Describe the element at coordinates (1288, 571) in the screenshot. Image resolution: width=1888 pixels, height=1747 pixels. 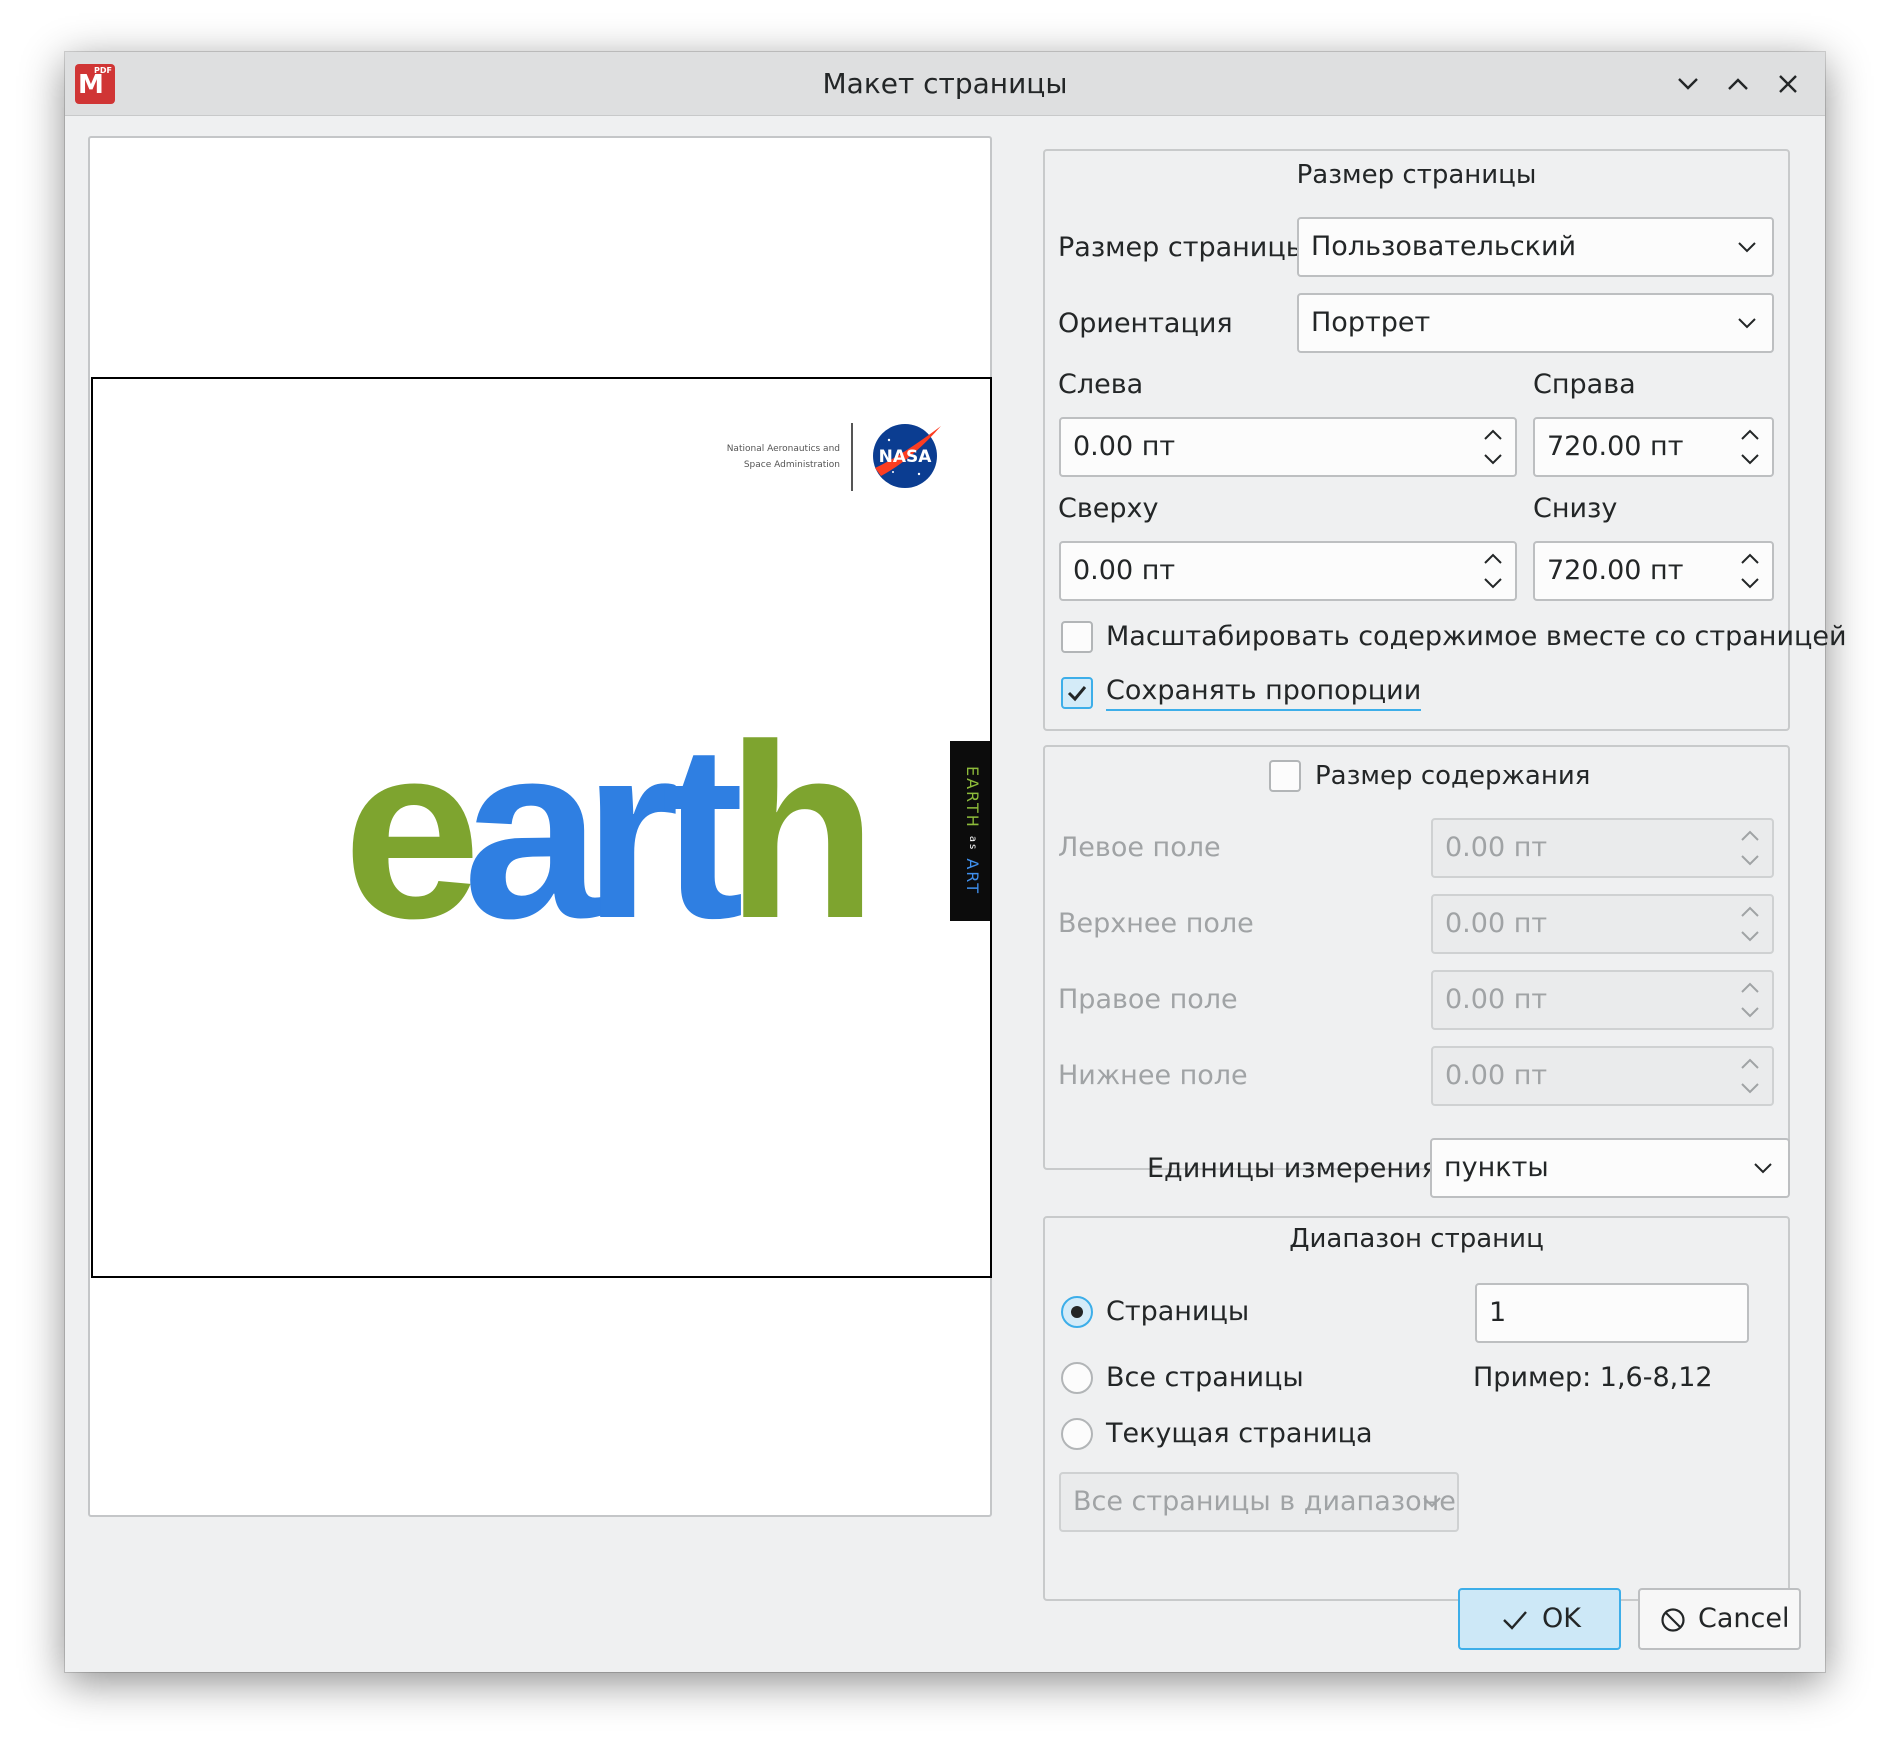
I see `top-spinbox: 0.00 пт` at that location.